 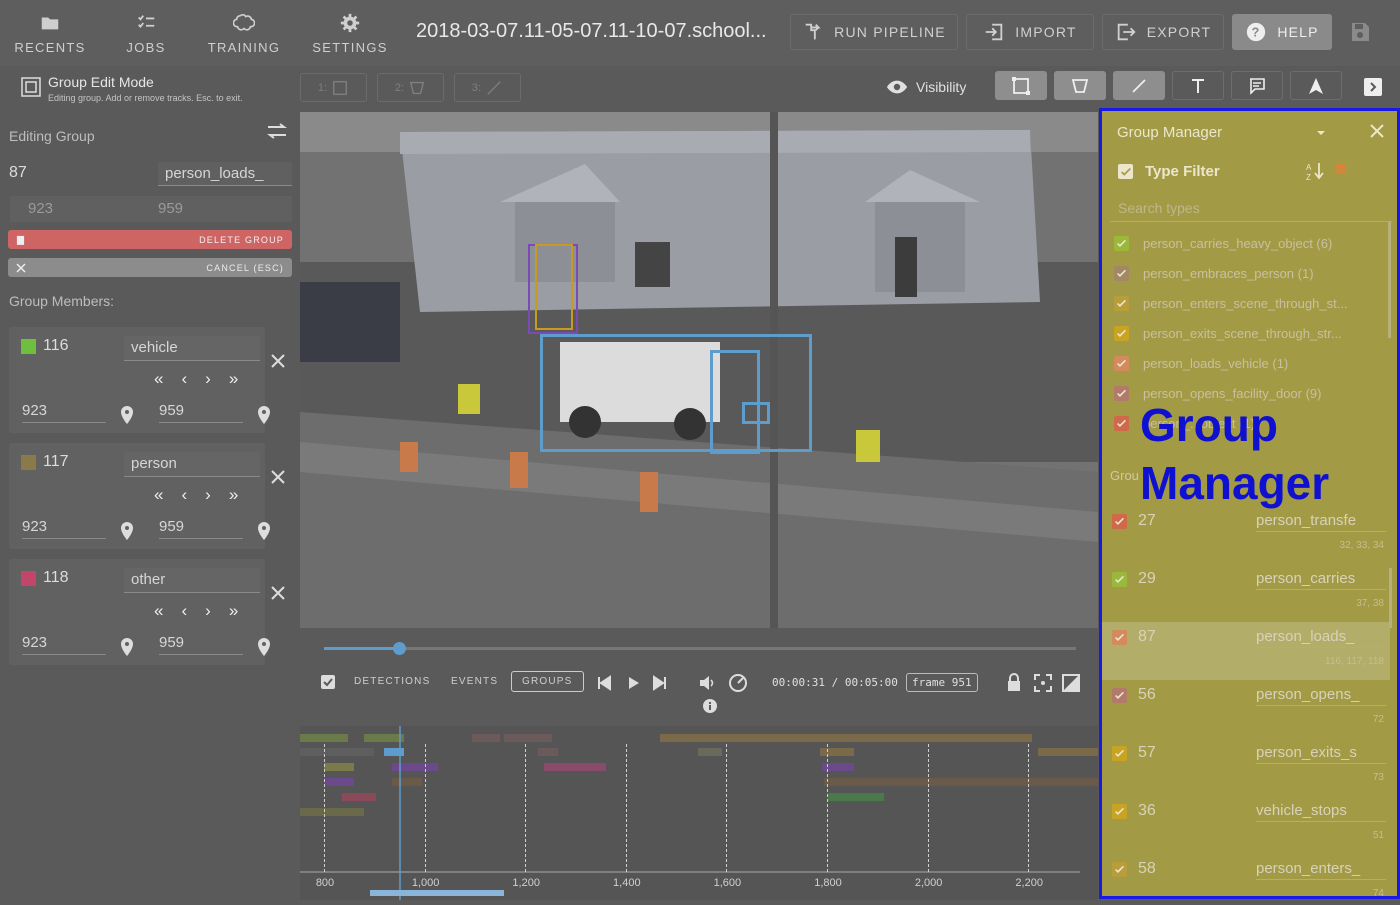 What do you see at coordinates (474, 681) in the screenshot?
I see `events-tab: EVENTS` at bounding box center [474, 681].